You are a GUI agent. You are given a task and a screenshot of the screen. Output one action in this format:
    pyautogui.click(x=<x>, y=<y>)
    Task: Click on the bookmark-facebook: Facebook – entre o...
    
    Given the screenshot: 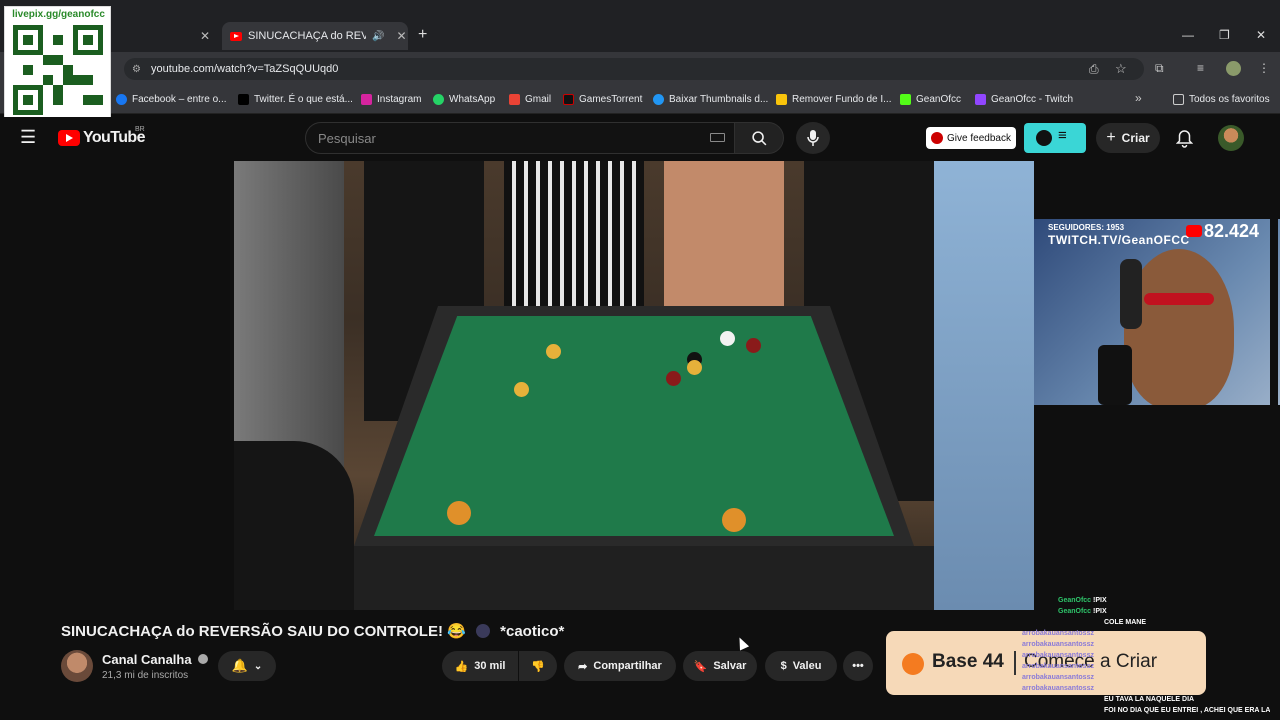 What is the action you would take?
    pyautogui.click(x=171, y=99)
    